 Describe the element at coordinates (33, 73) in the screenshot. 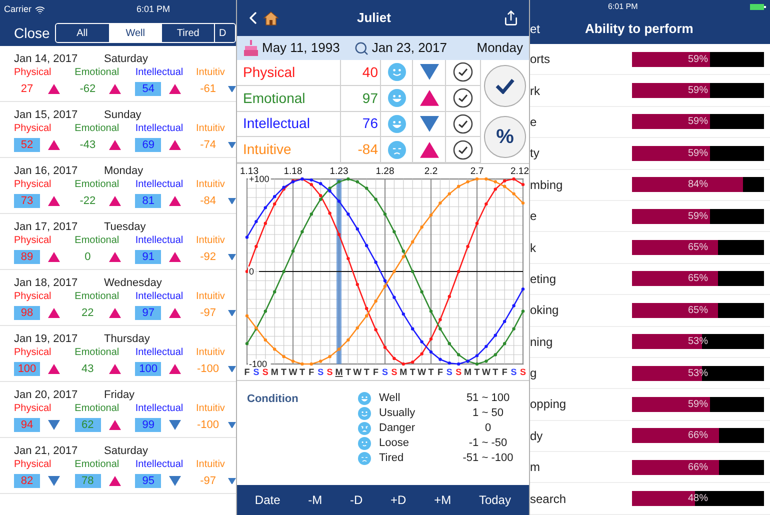

I see `metric-label: Physical` at that location.